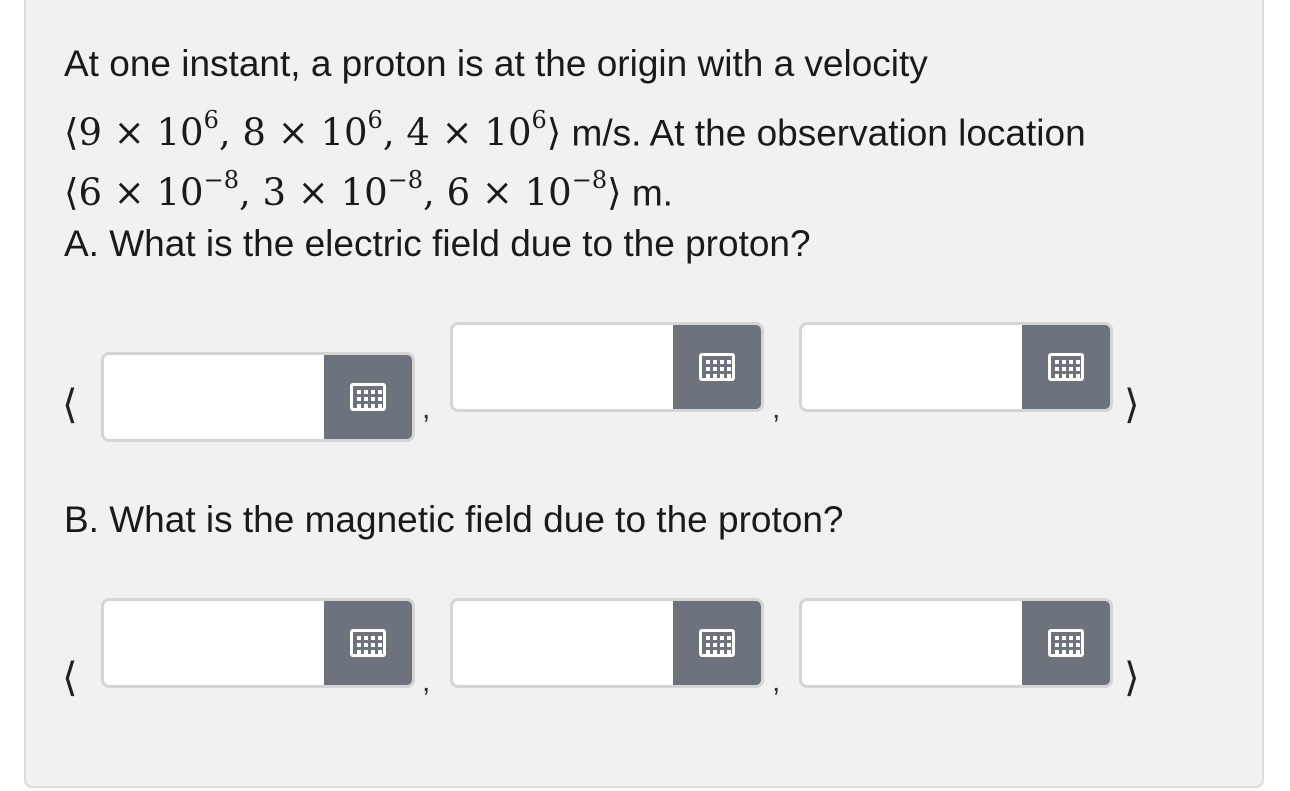  I want to click on part-b-z-keyboard-button, so click(1066, 643).